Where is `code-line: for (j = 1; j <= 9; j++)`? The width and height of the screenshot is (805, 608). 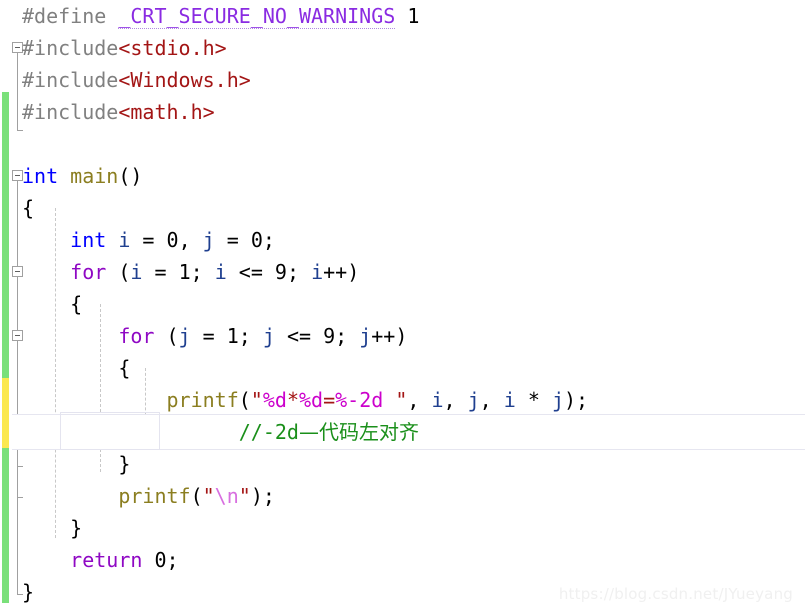
code-line: for (j = 1; j <= 9; j++) is located at coordinates (214, 336).